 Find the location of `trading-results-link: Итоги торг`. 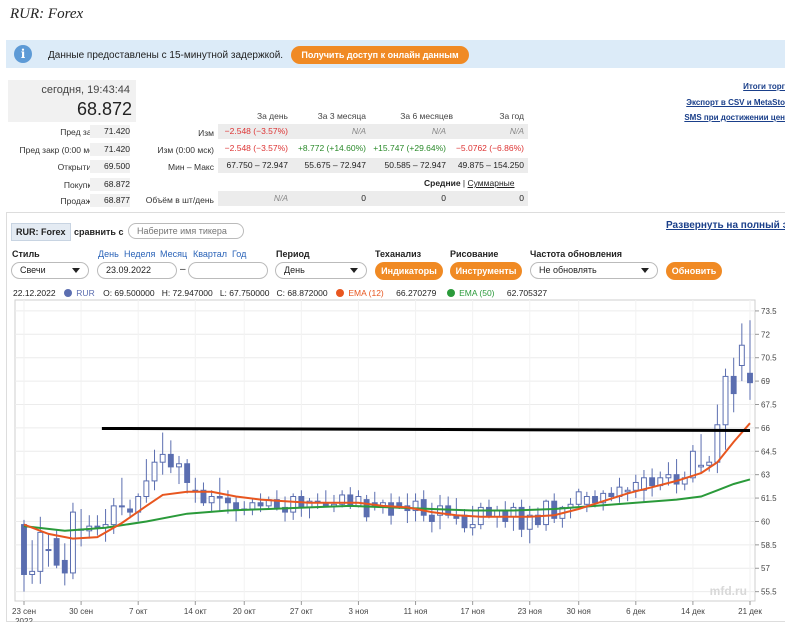

trading-results-link: Итоги торг is located at coordinates (764, 86).